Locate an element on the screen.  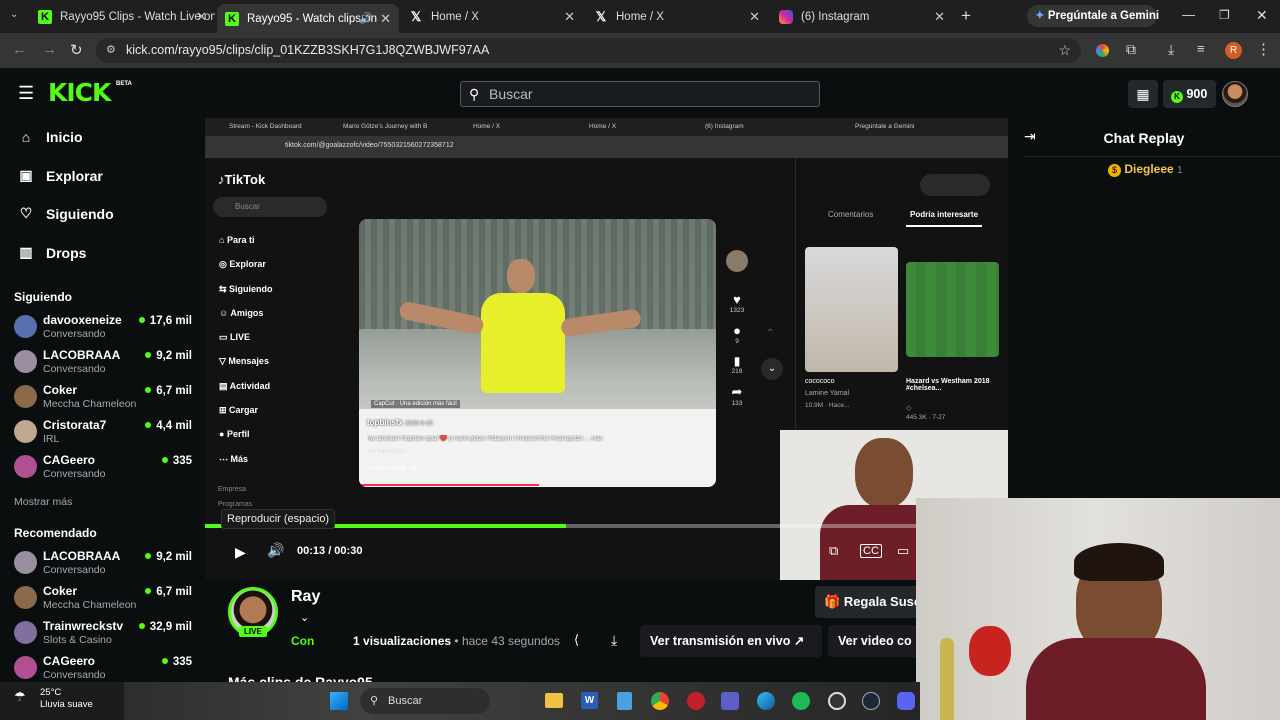
minimize-icon: — is located at coordinates (1188, 14).